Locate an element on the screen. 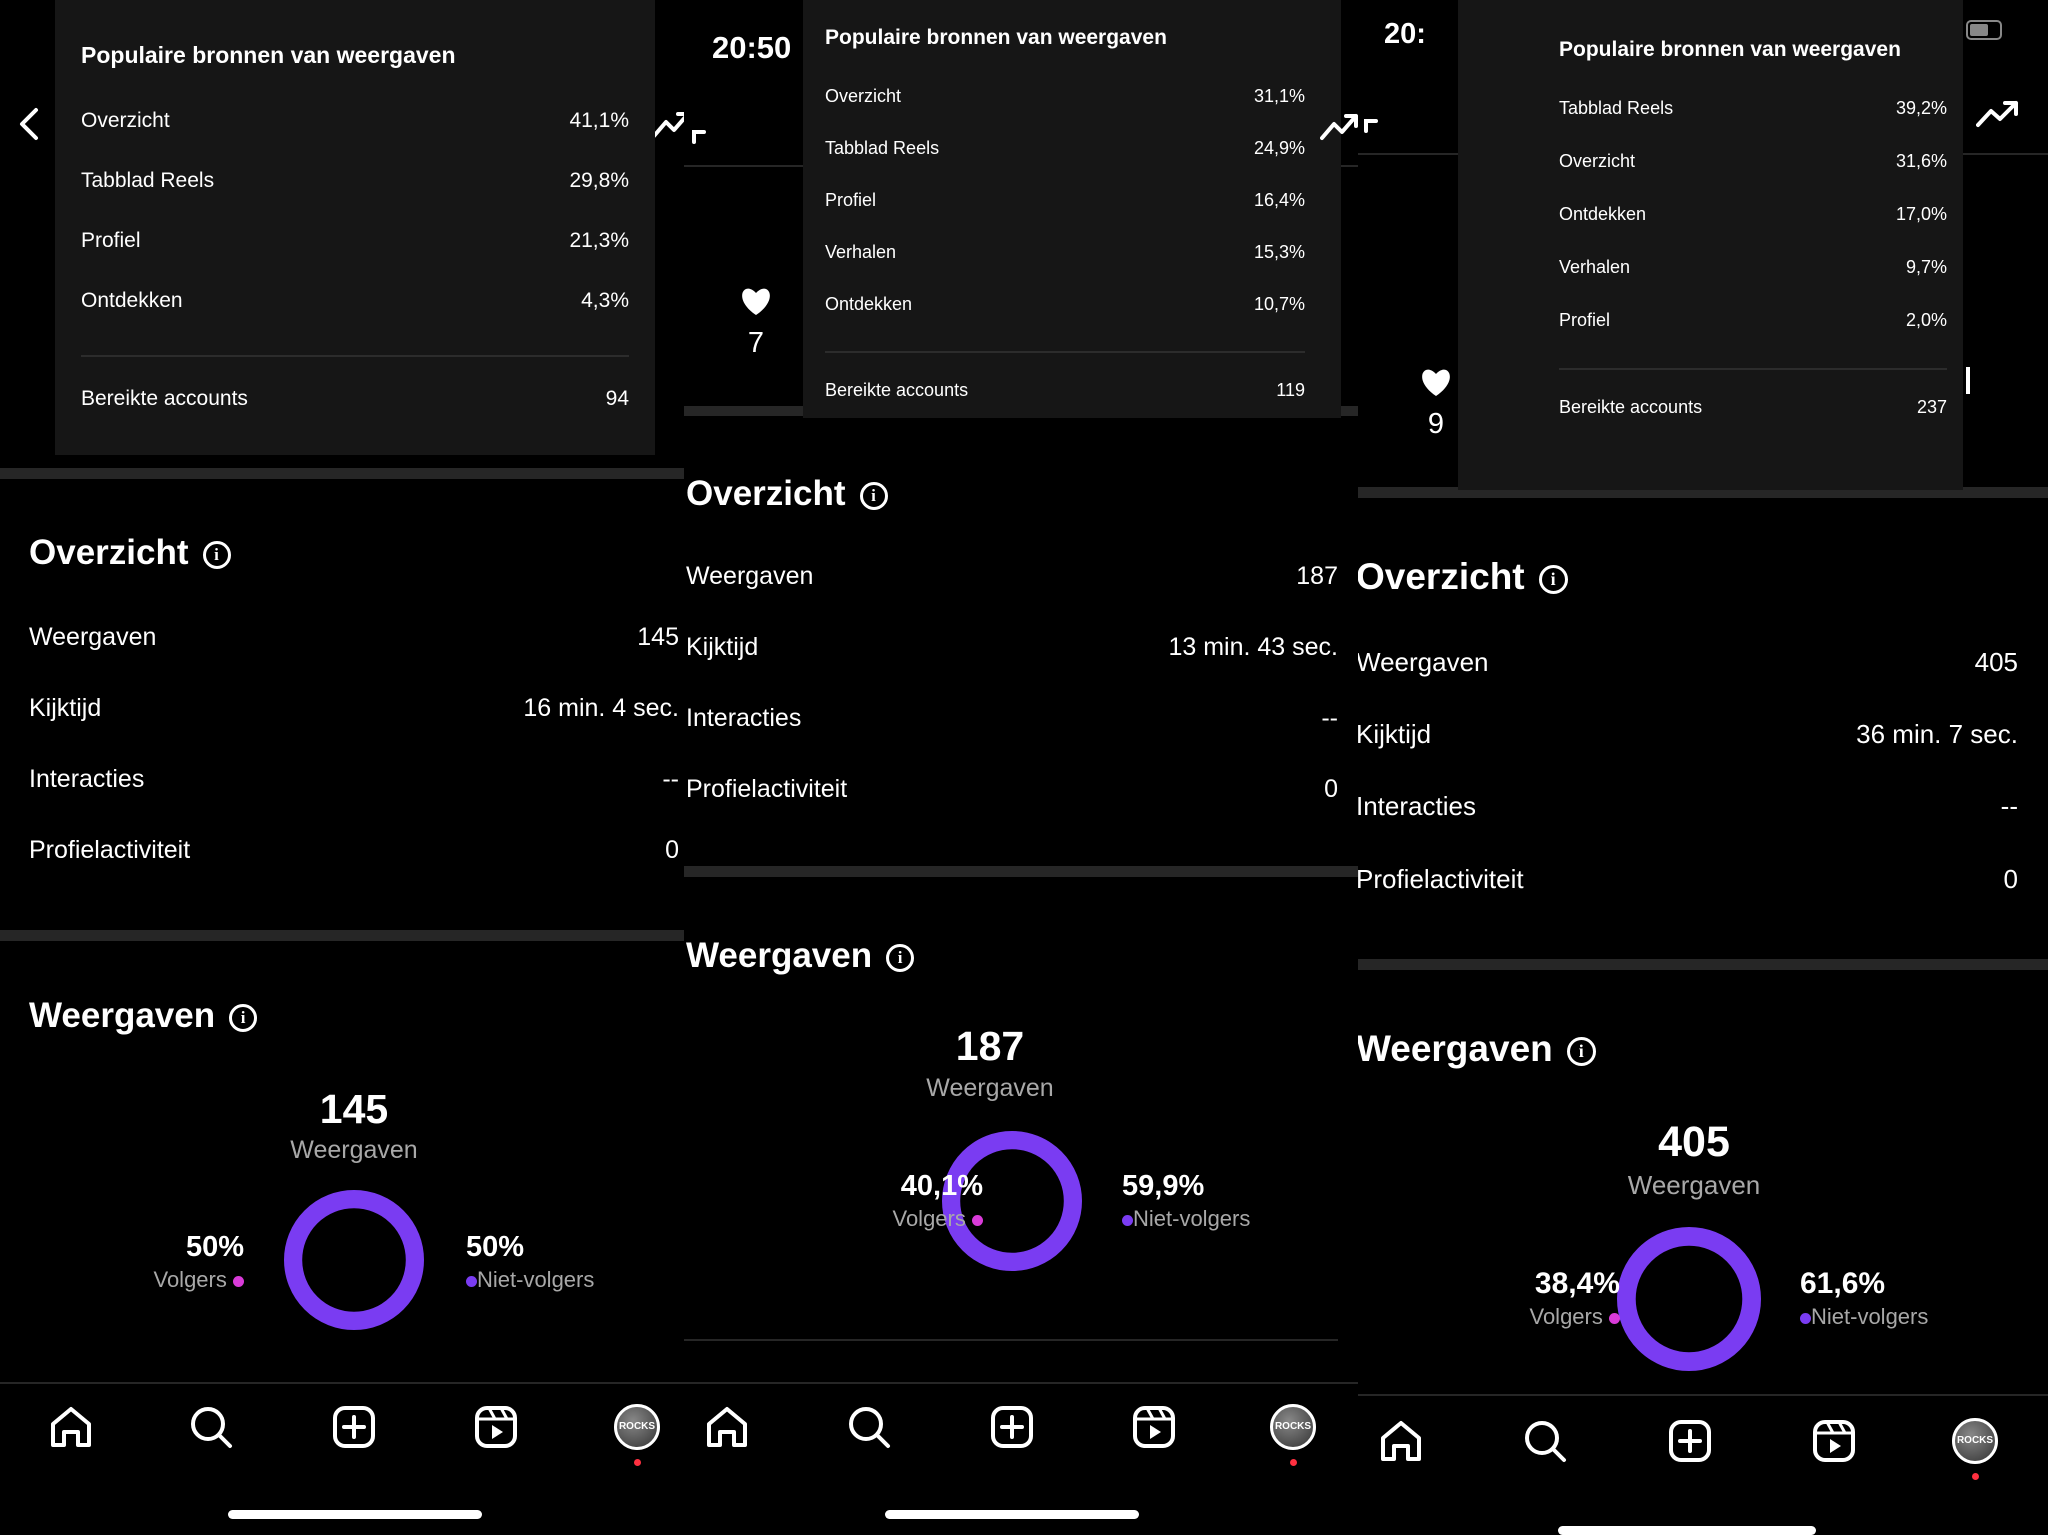  stat-row-profile-activity: Profielactiviteit 0 is located at coordinates (1012, 789).